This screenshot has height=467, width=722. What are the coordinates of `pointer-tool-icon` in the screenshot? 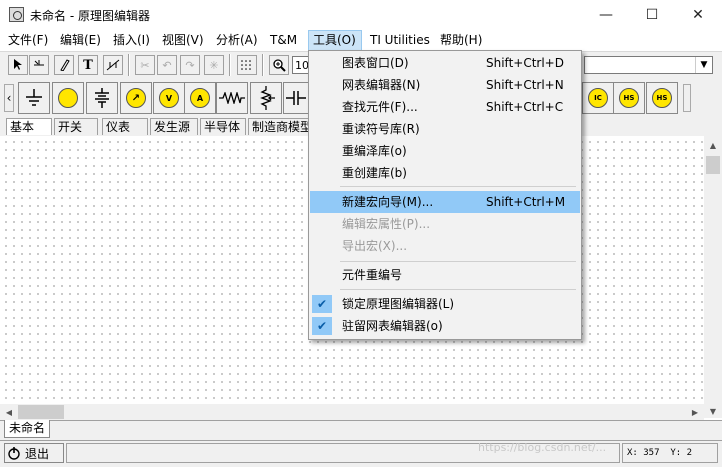 It's located at (18, 65).